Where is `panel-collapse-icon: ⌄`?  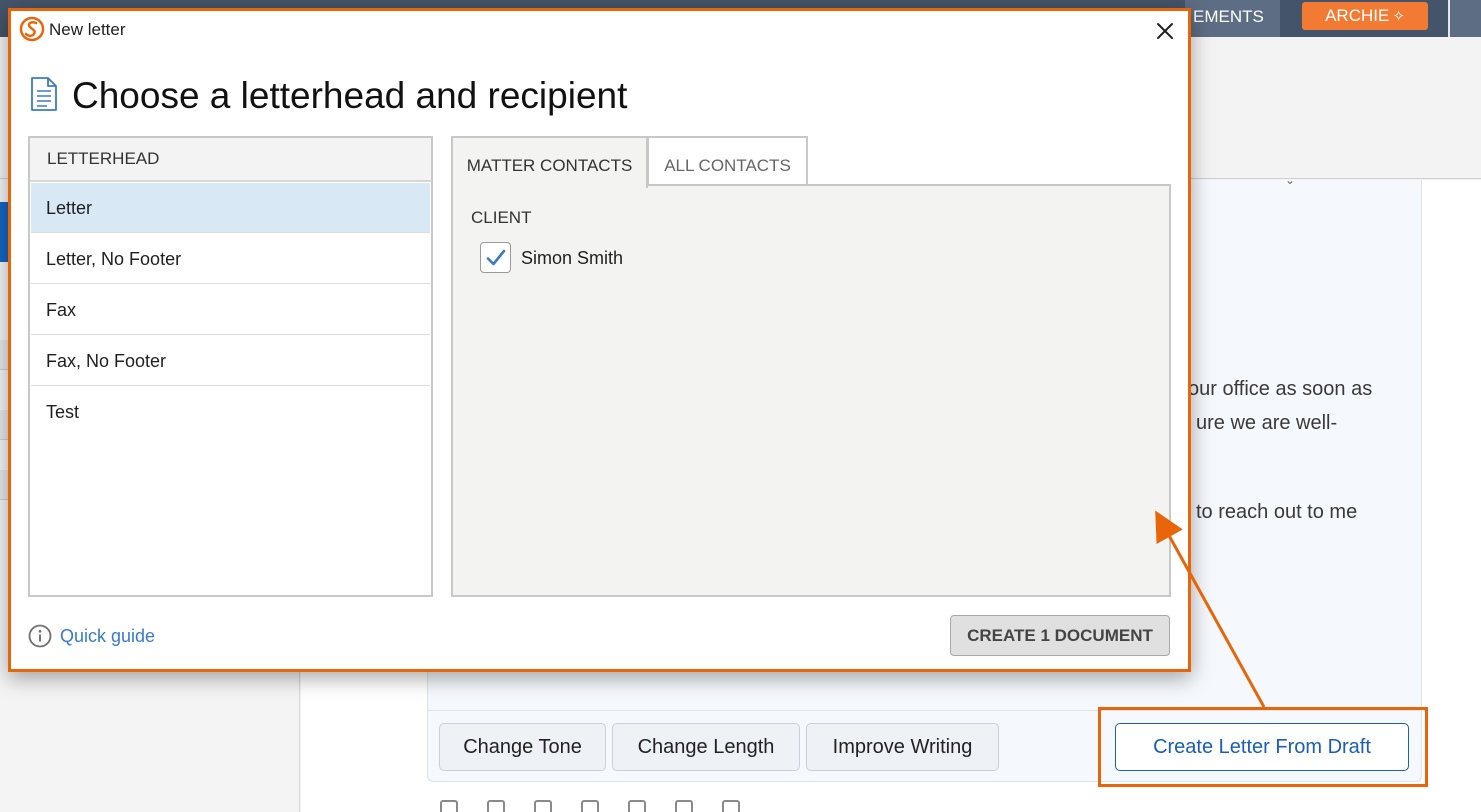
panel-collapse-icon: ⌄ is located at coordinates (1290, 180).